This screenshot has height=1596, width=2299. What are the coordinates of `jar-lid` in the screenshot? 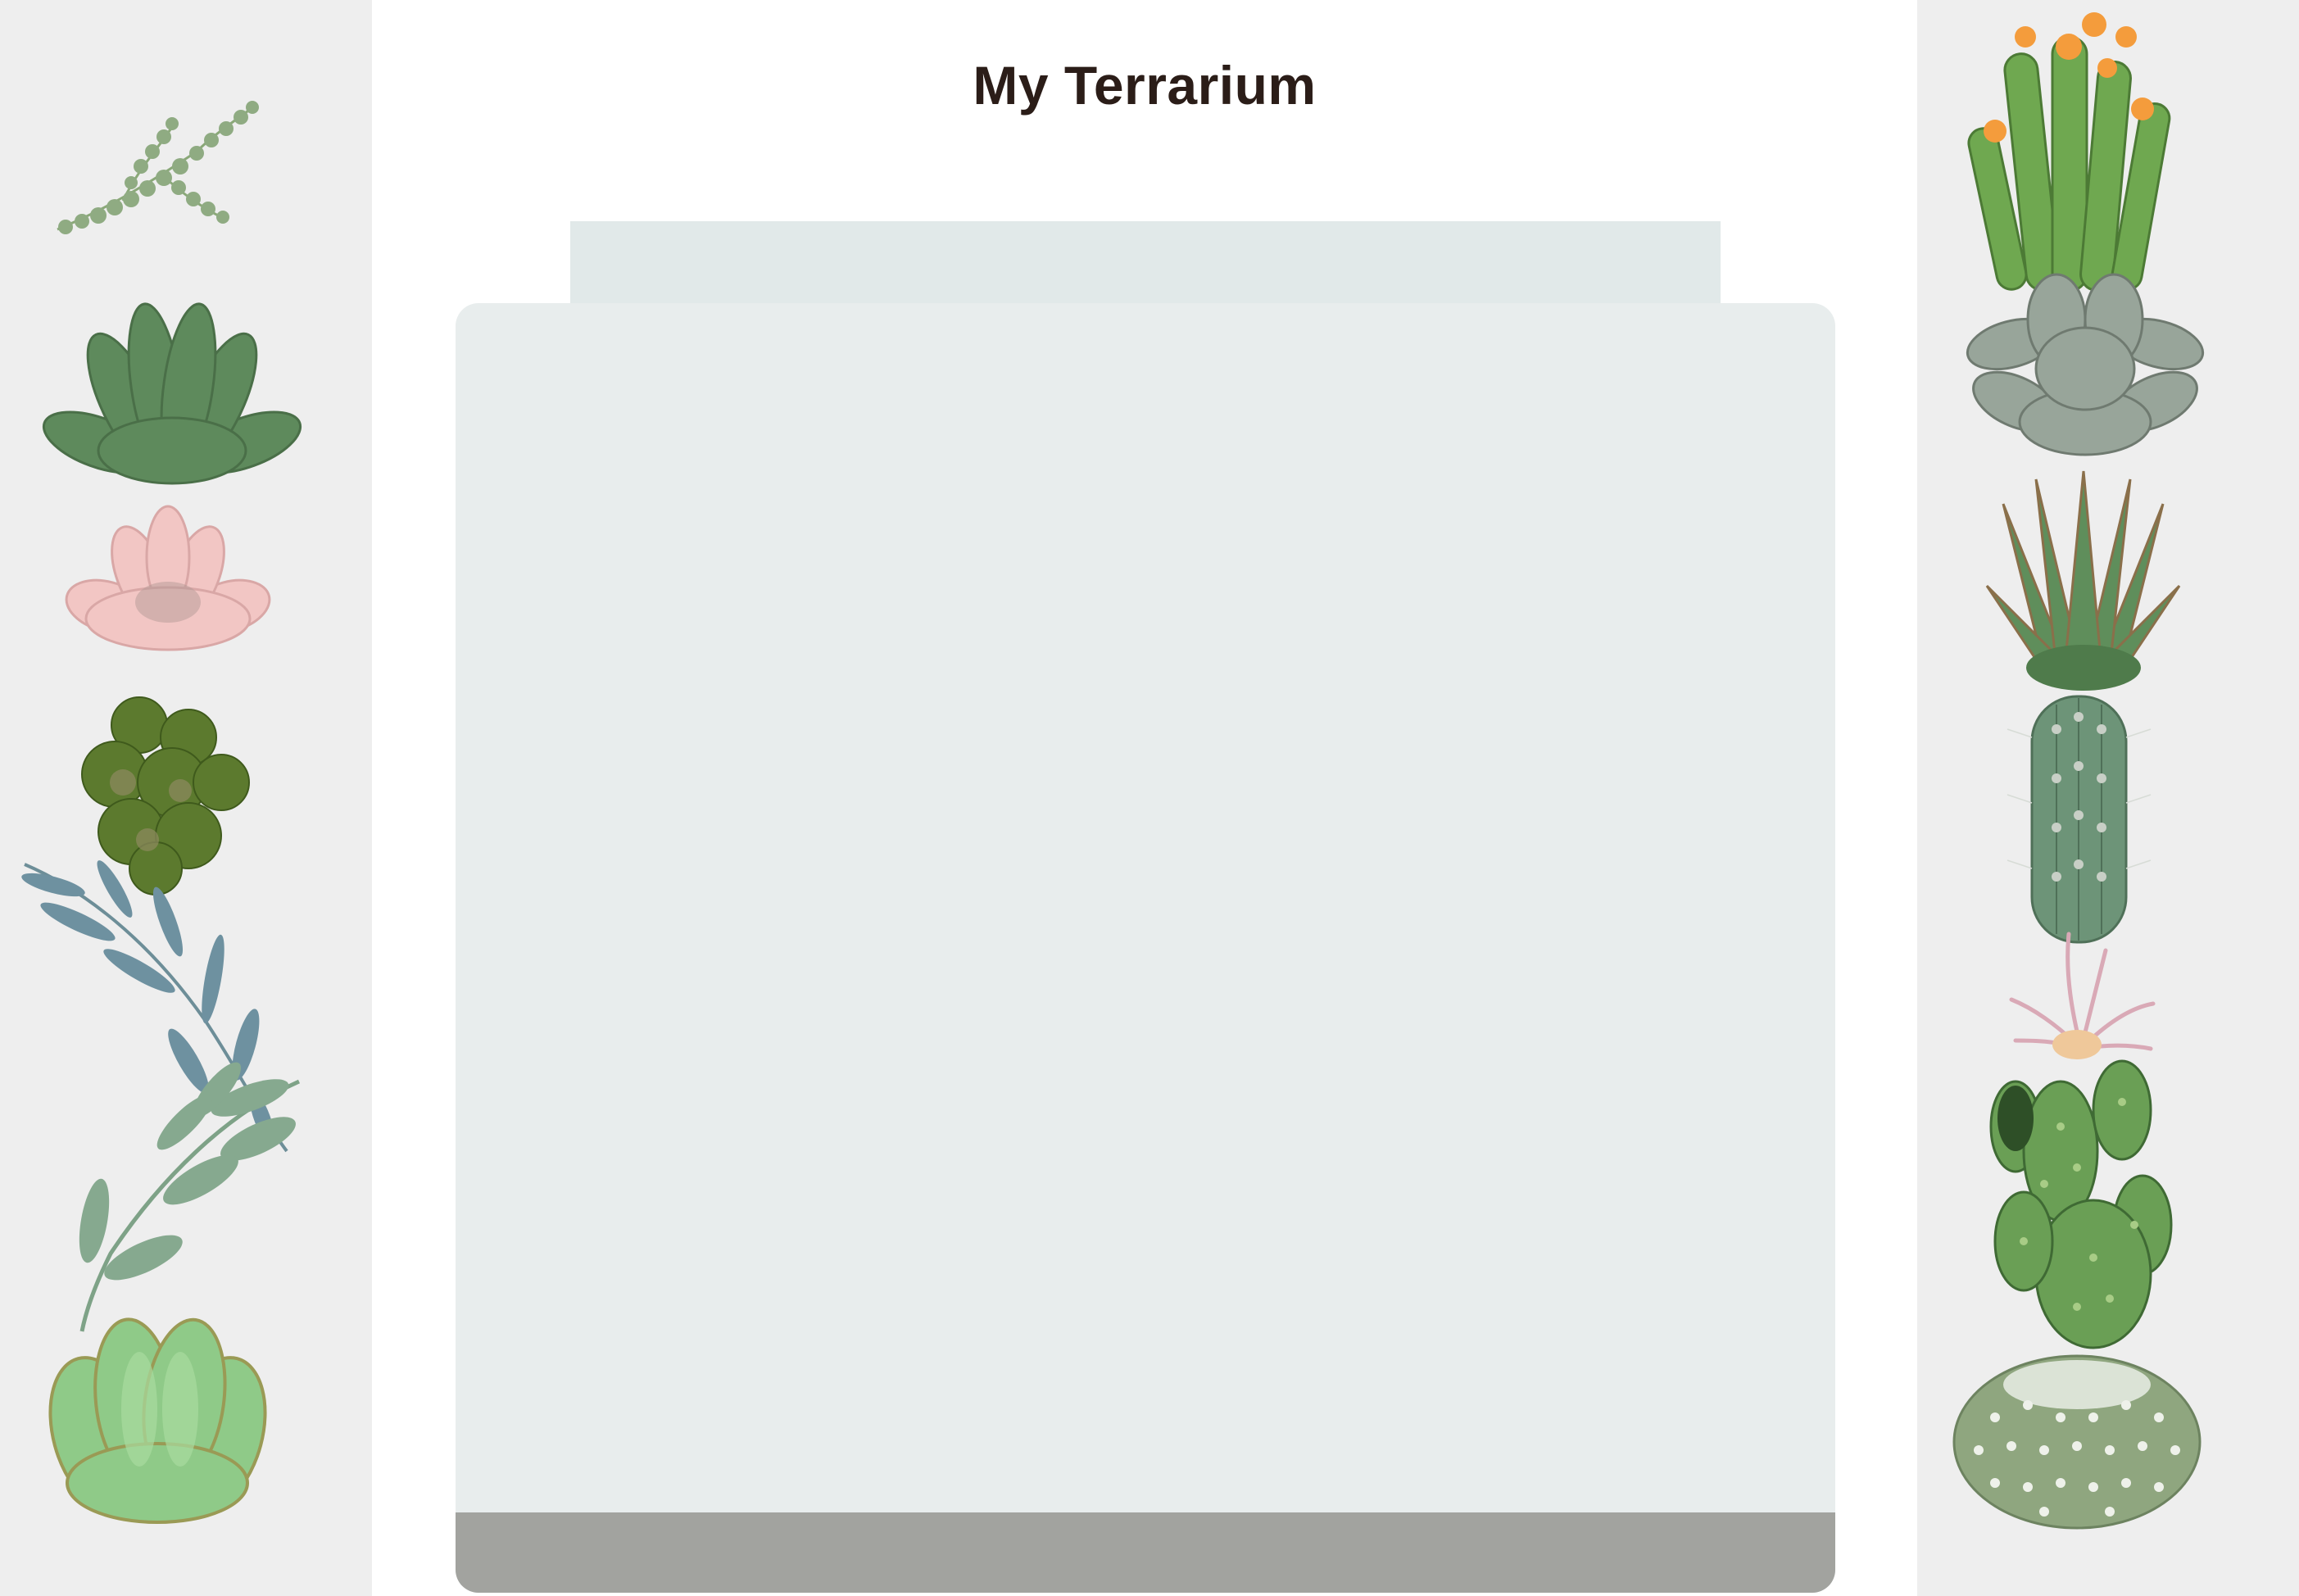 It's located at (1145, 263).